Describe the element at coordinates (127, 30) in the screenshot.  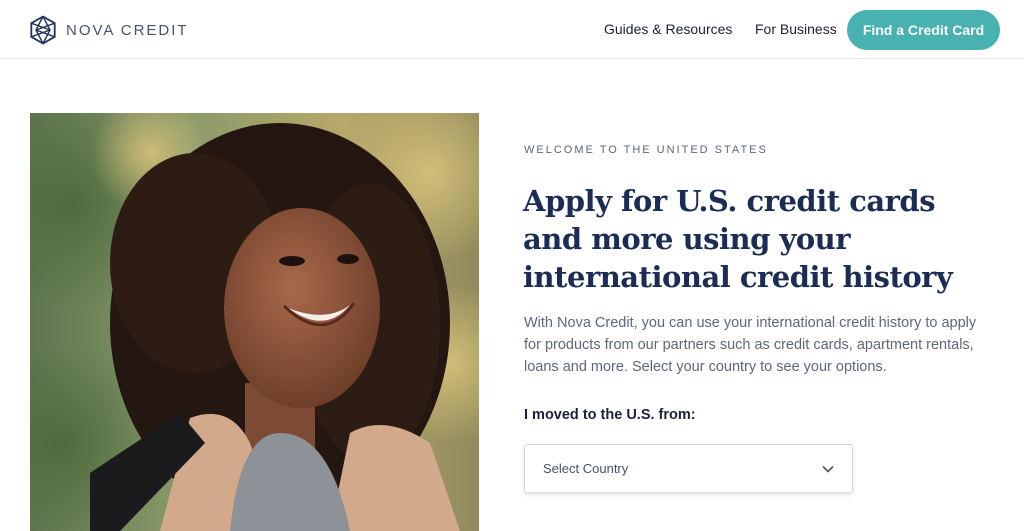
I see `brand-name: NOVA CREDIT` at that location.